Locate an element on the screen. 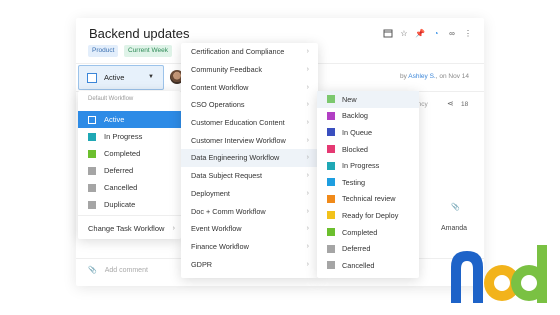 The width and height of the screenshot is (560, 315). workflow-status-label: Deferred is located at coordinates (356, 249).